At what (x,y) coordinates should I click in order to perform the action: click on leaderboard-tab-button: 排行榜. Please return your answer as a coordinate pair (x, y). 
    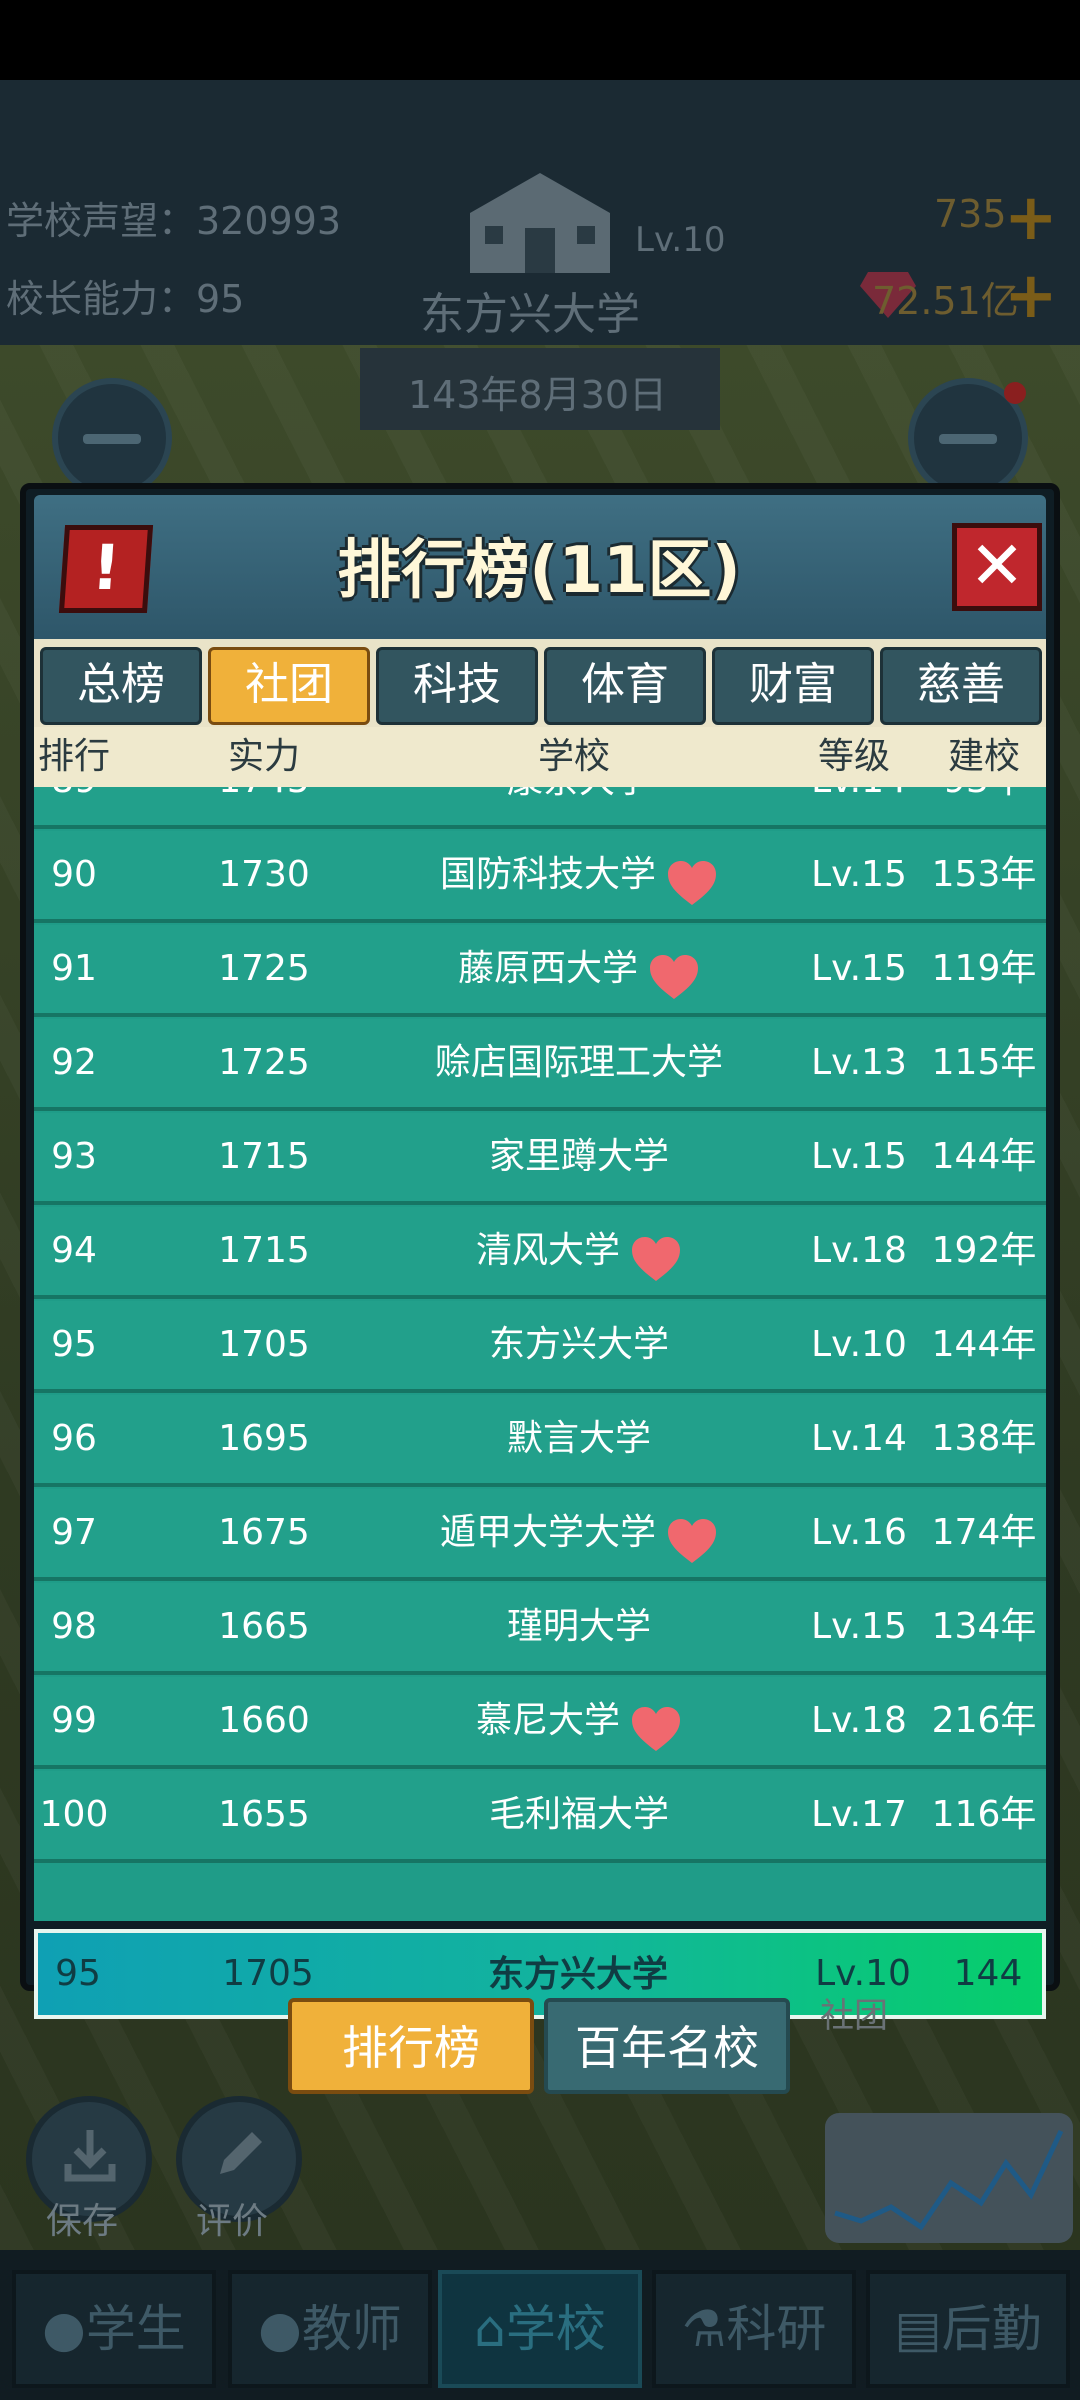
    Looking at the image, I should click on (411, 2046).